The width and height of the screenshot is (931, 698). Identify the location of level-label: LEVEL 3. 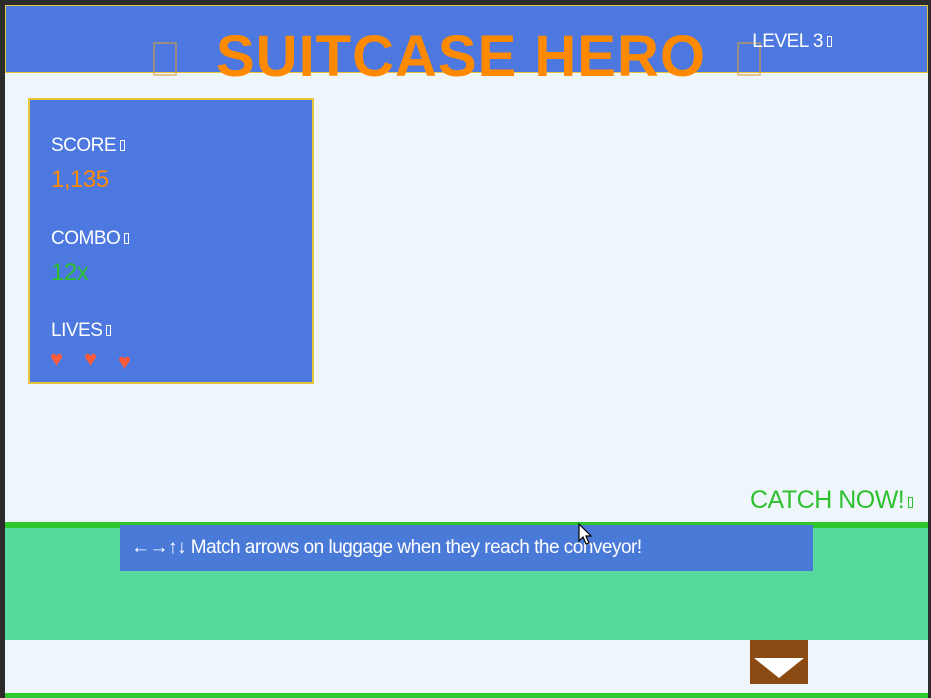
(787, 41).